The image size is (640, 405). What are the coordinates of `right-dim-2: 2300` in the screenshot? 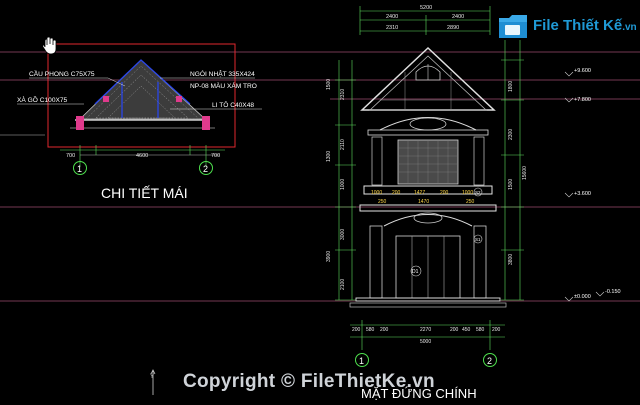 It's located at (511, 134).